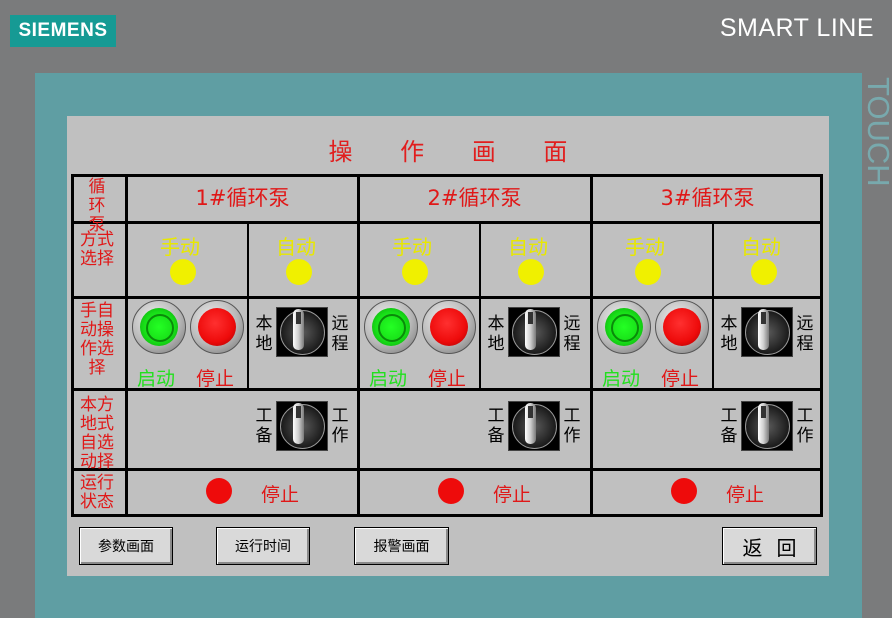 The width and height of the screenshot is (892, 618). I want to click on row-label-status-text: 运行状态, so click(97, 492).